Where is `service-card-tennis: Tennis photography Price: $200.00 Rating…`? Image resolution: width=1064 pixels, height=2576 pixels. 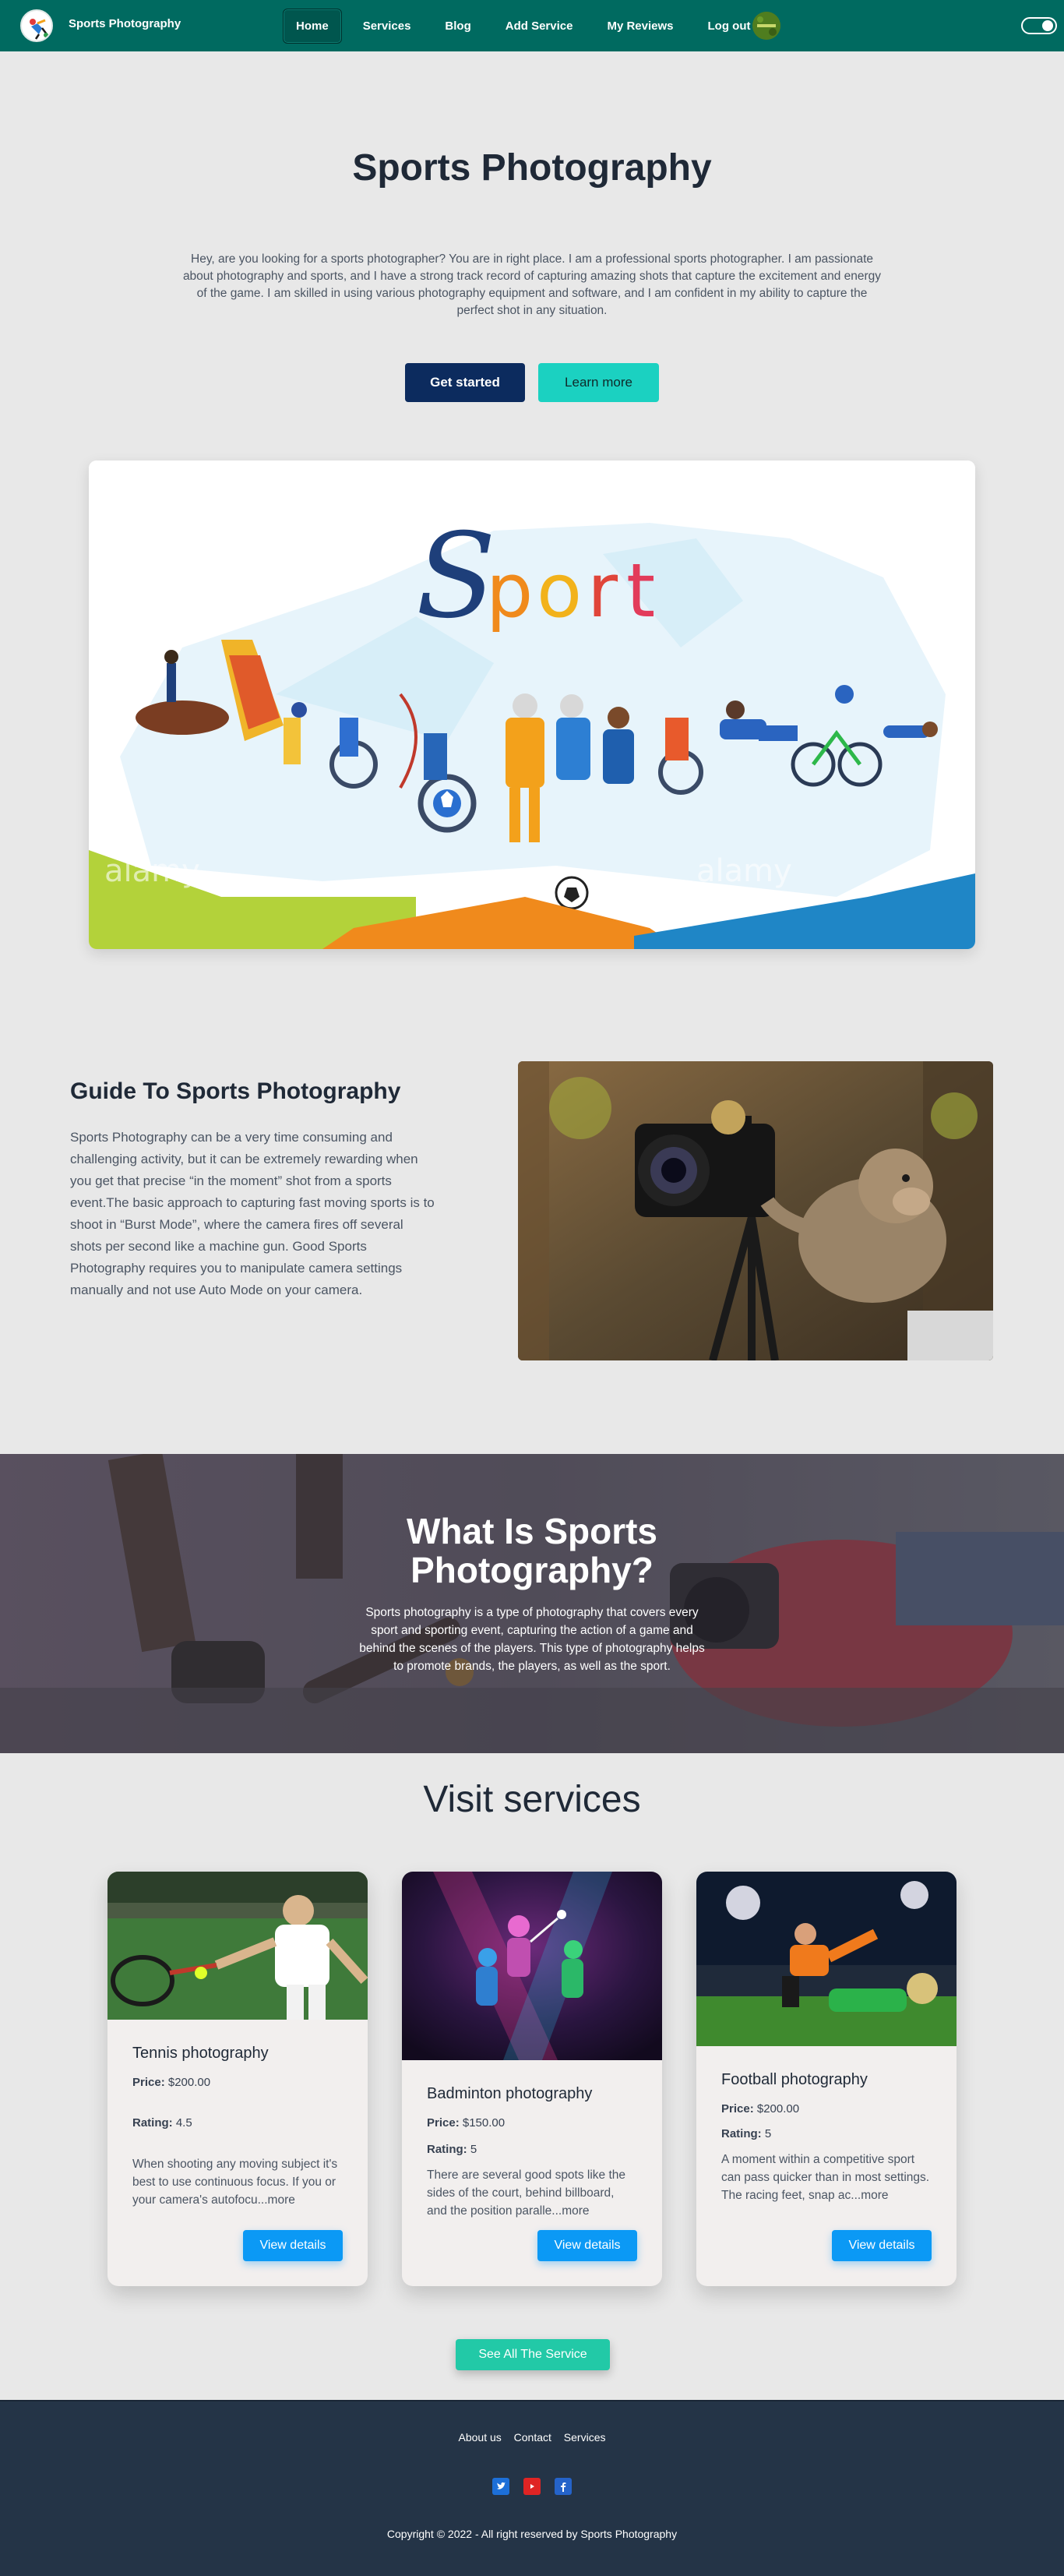 service-card-tennis: Tennis photography Price: $200.00 Rating… is located at coordinates (237, 2079).